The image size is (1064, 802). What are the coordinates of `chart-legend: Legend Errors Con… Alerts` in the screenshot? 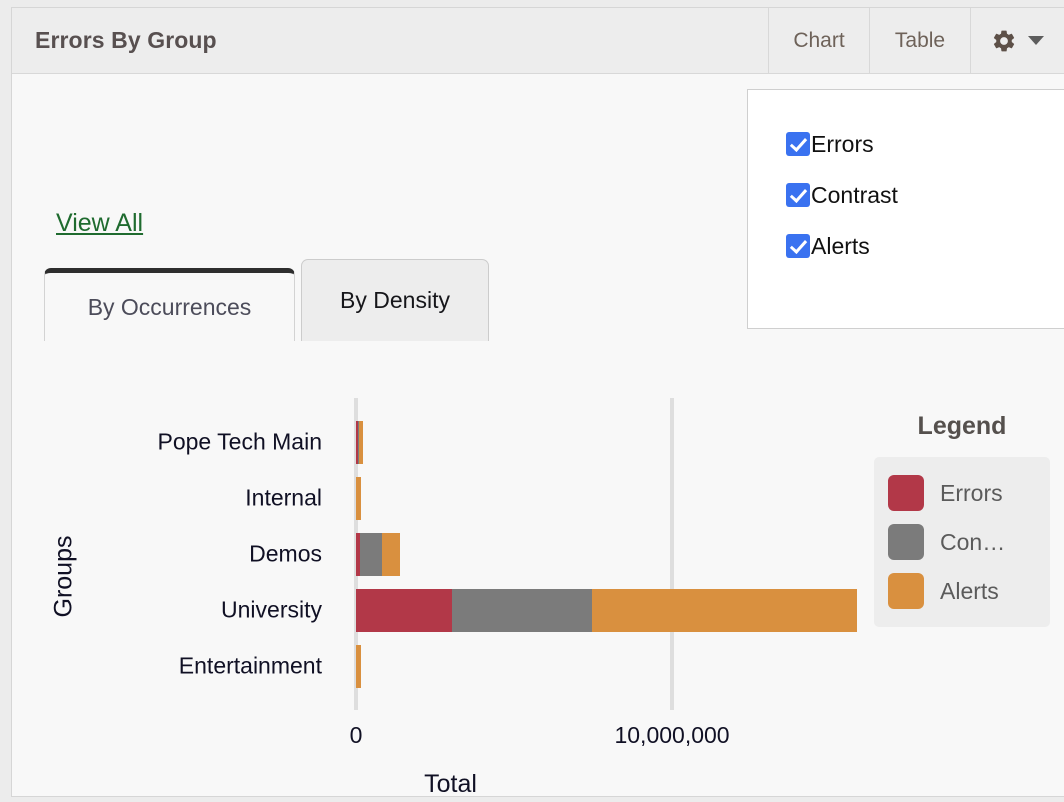 It's located at (962, 519).